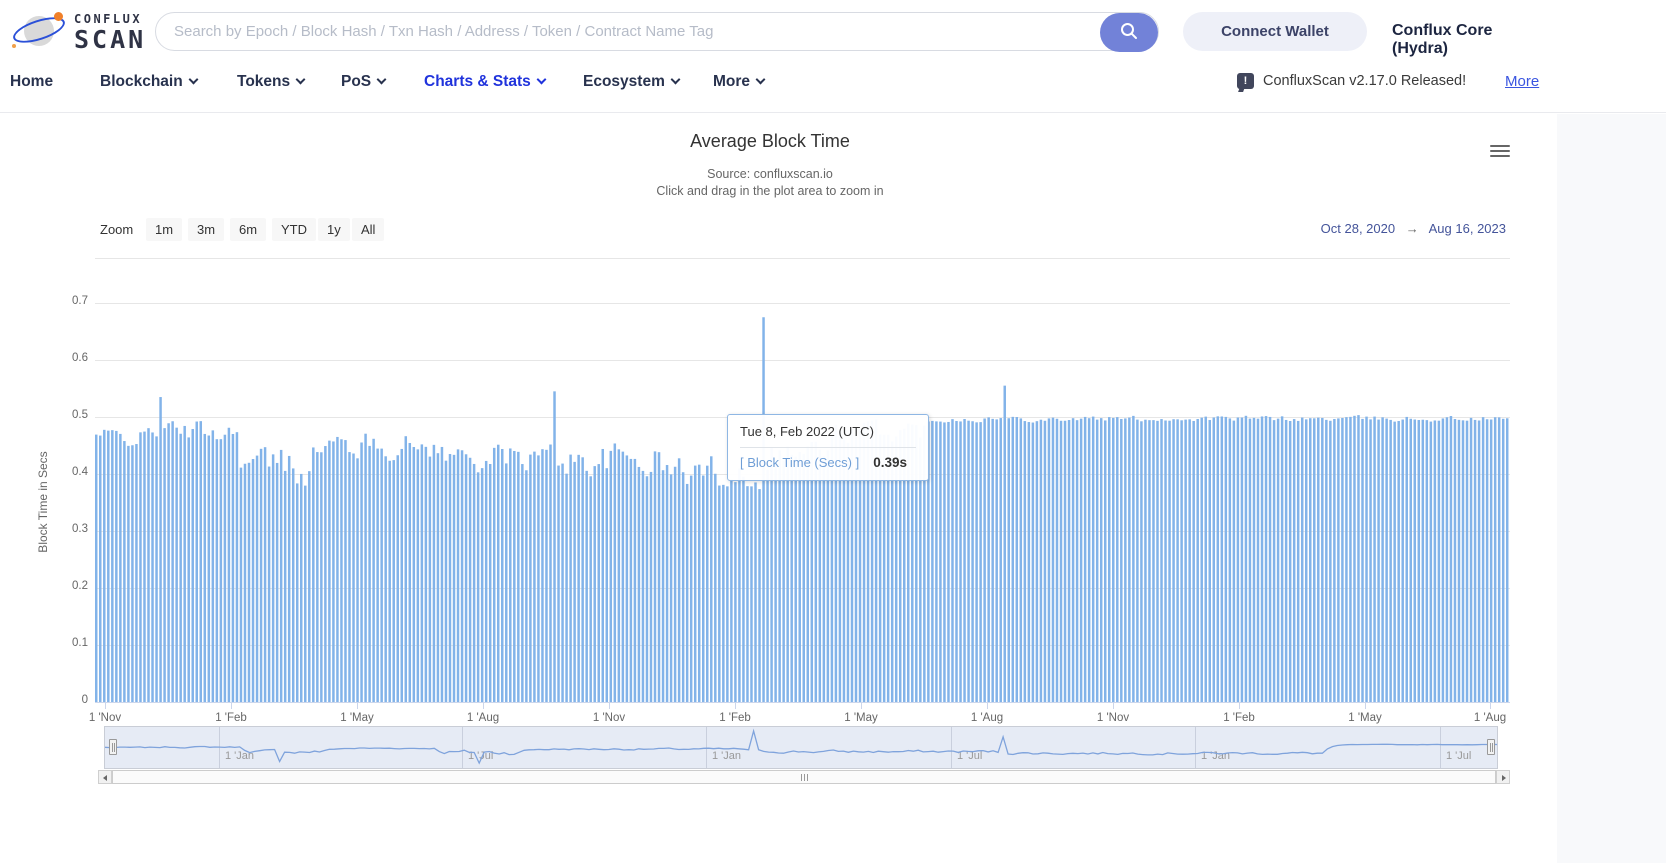  What do you see at coordinates (1472, 40) in the screenshot?
I see `network-selector: Conflux Core (Hydra)` at bounding box center [1472, 40].